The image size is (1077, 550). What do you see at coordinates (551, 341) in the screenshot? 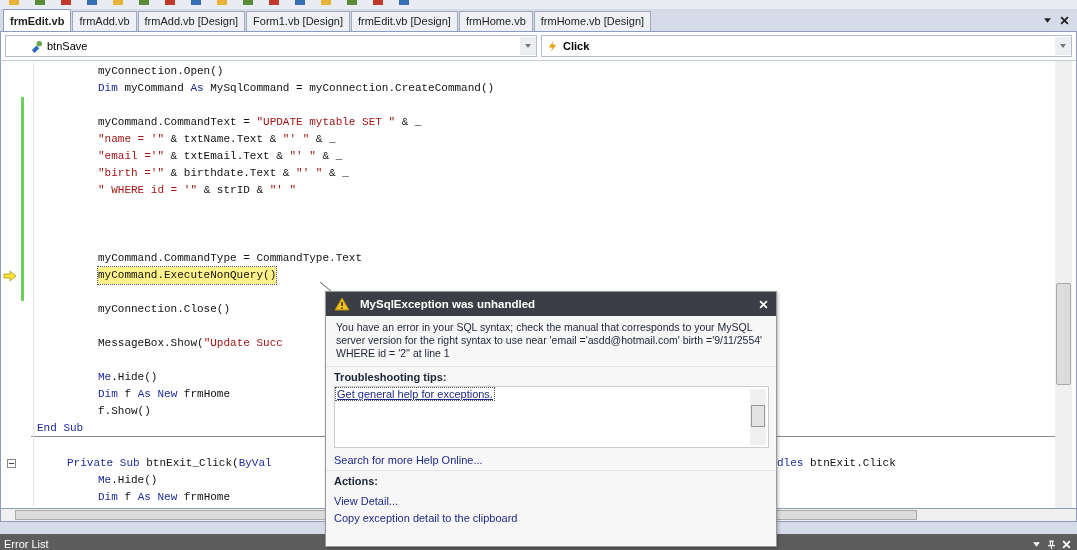
I see `error-message: You have an error in your SQL syntax; check the manual that corresponds to your MySQL server version for the right syntax to use near 'email ='asdd@hotmail.com' birth ='9/11/2554' WHERE id = '2'' at line 1` at bounding box center [551, 341].